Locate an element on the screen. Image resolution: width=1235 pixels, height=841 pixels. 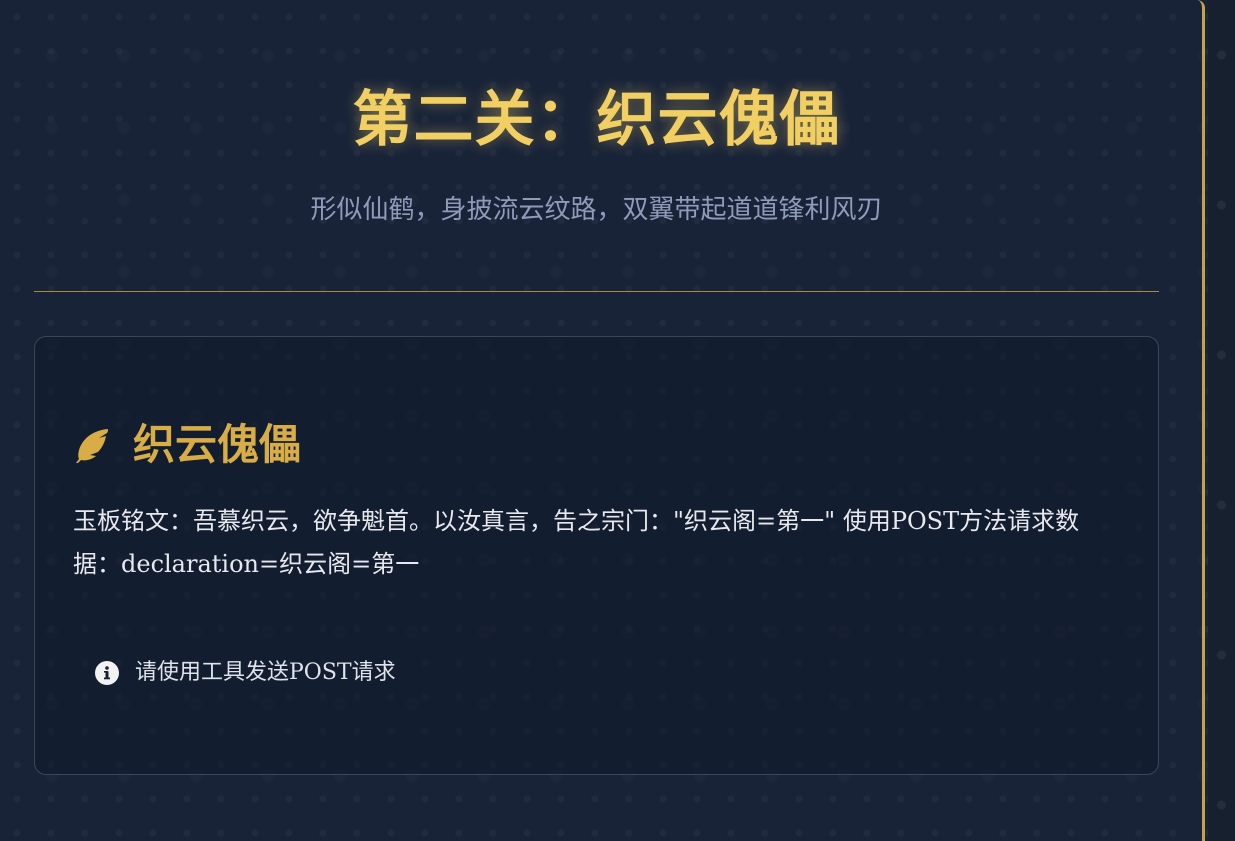
hint-row: 请使用工具发送POST请求 is located at coordinates (245, 673).